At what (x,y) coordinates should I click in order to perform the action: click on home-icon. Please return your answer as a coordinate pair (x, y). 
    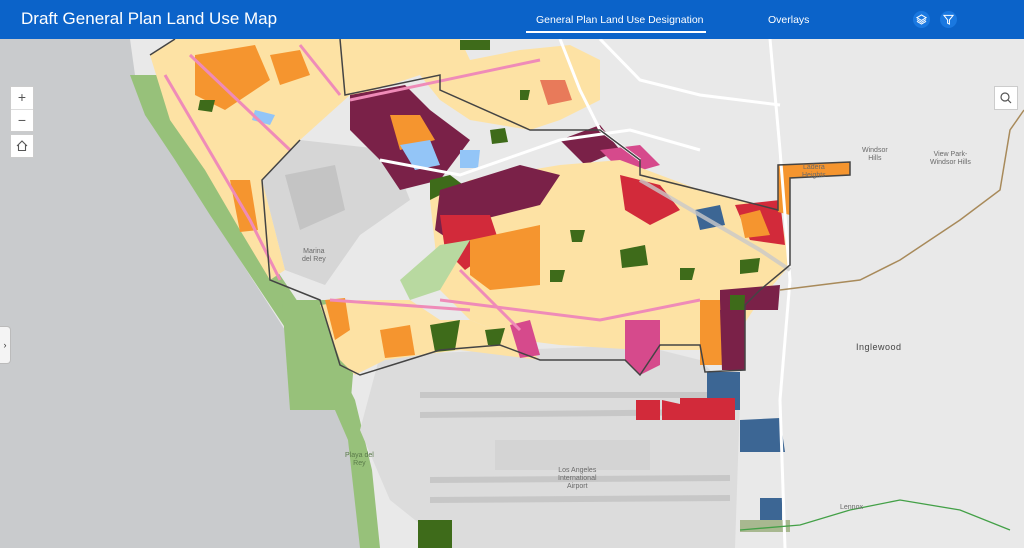
    Looking at the image, I should click on (22, 146).